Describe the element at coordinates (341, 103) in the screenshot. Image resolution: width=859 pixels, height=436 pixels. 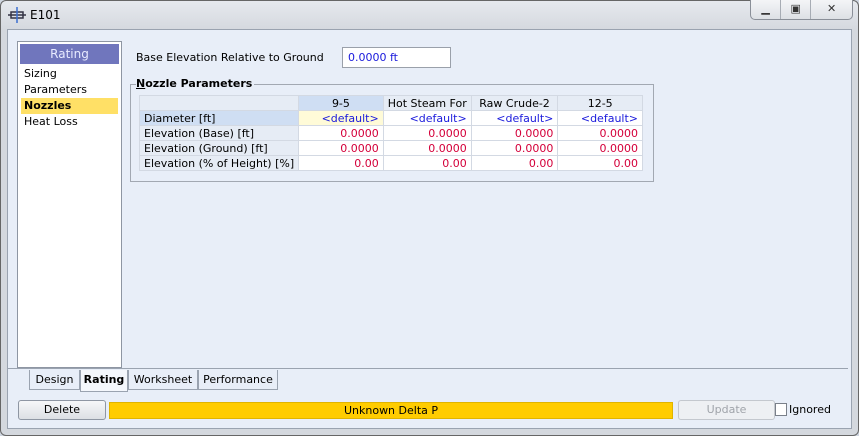
I see `column-header: 9-5` at that location.